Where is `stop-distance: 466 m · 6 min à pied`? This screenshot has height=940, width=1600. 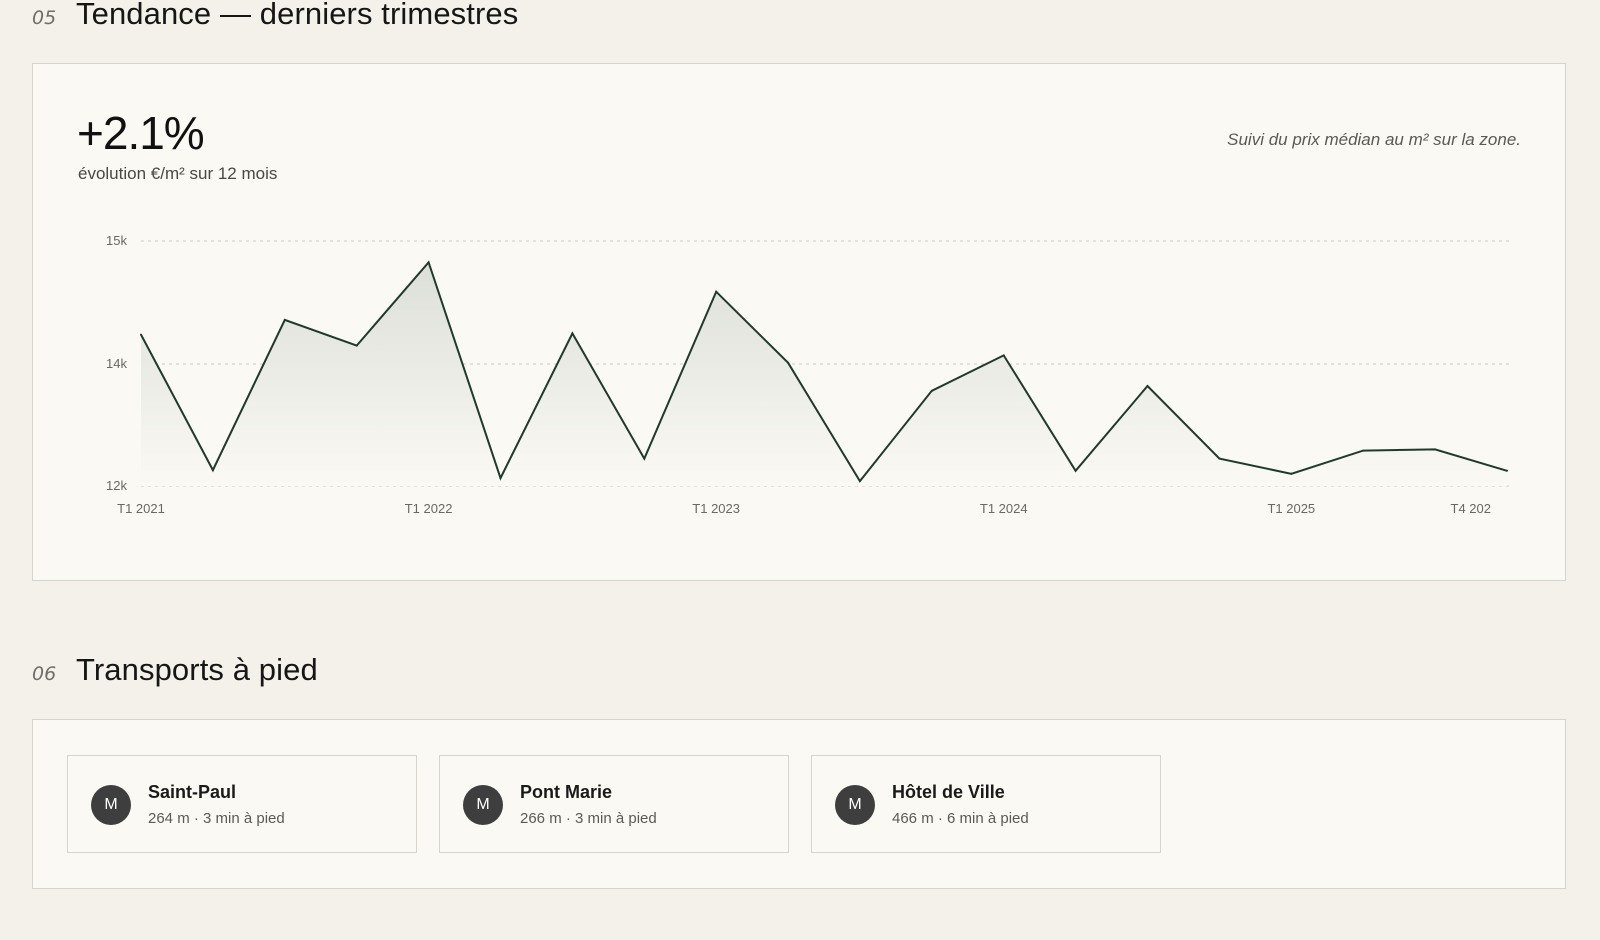 stop-distance: 466 m · 6 min à pied is located at coordinates (960, 818).